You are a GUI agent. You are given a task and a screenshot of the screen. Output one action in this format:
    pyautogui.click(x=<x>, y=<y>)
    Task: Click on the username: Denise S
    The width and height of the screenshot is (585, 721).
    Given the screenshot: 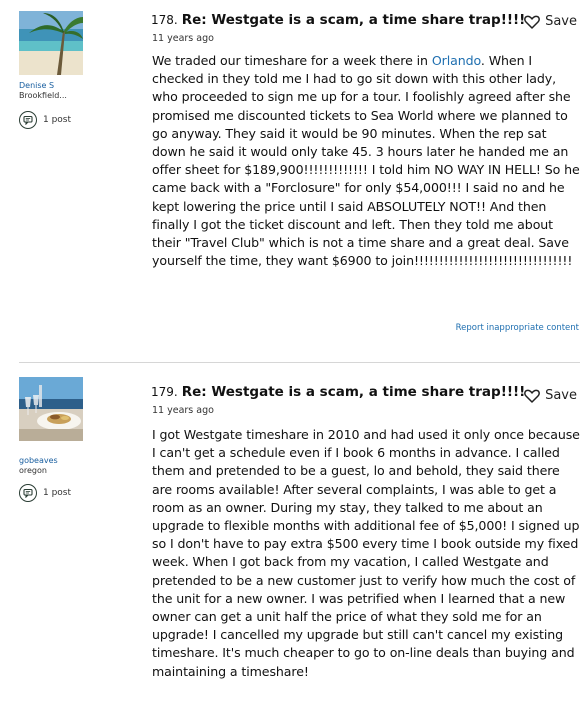 What is the action you would take?
    pyautogui.click(x=36, y=86)
    